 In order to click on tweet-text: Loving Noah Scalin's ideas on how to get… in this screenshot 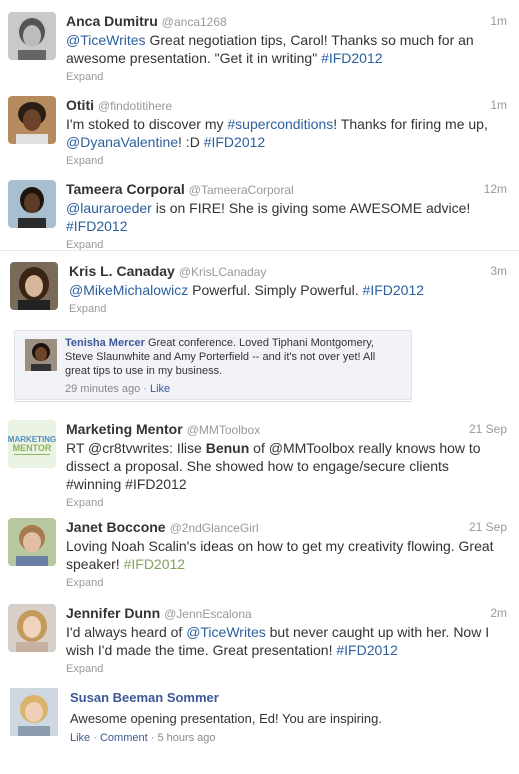, I will do `click(286, 555)`.